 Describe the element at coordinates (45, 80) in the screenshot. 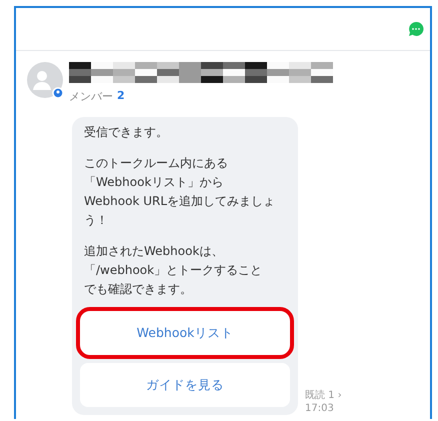

I see `avatar-icon` at that location.